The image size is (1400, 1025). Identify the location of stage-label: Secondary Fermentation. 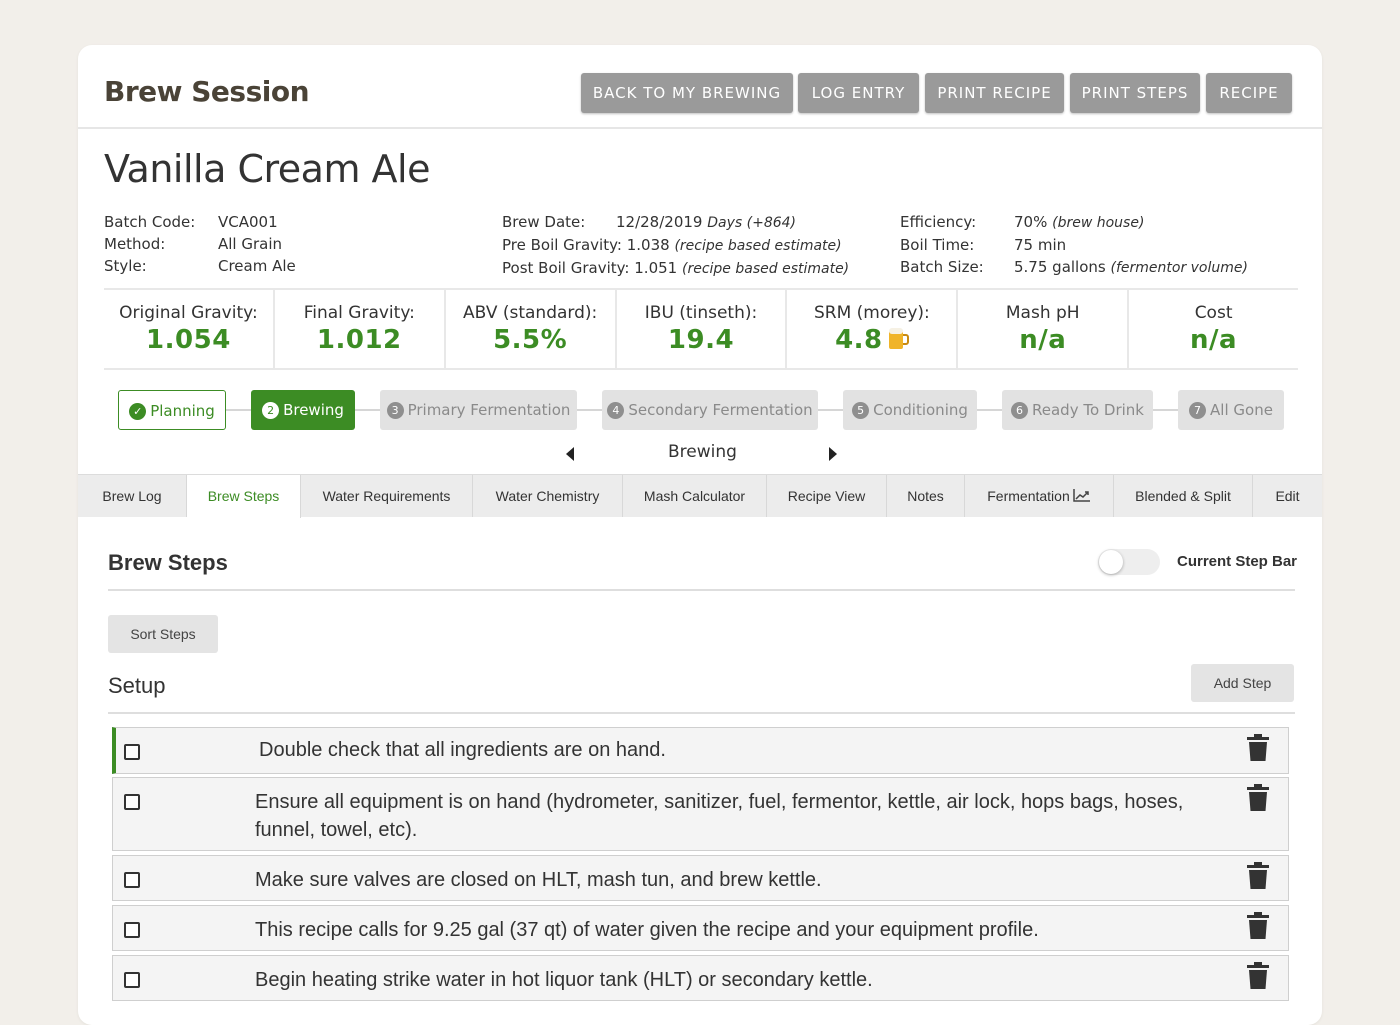
(720, 410).